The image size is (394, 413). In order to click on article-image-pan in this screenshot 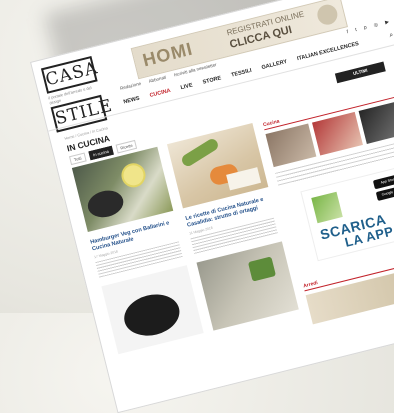, I will do `click(152, 310)`.